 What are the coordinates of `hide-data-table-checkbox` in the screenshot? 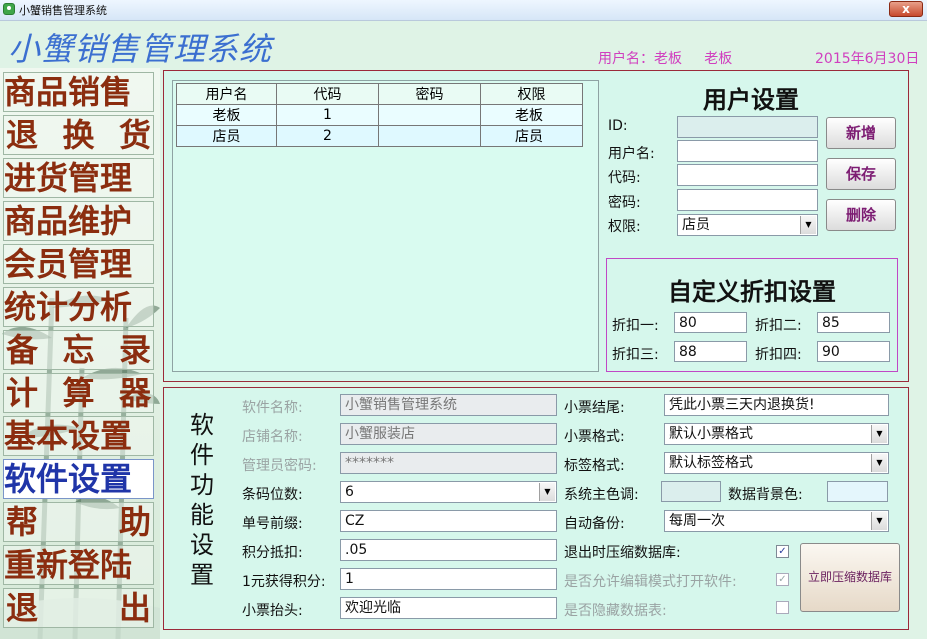 It's located at (782, 607).